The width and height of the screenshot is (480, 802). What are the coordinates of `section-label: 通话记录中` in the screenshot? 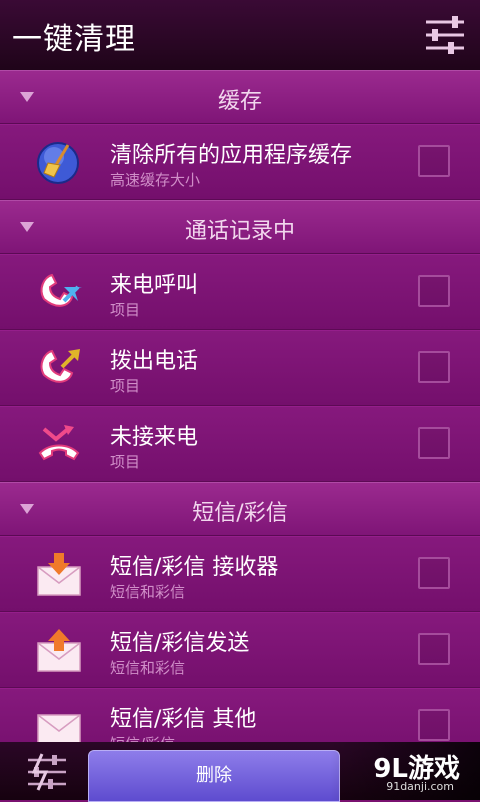 It's located at (239, 231).